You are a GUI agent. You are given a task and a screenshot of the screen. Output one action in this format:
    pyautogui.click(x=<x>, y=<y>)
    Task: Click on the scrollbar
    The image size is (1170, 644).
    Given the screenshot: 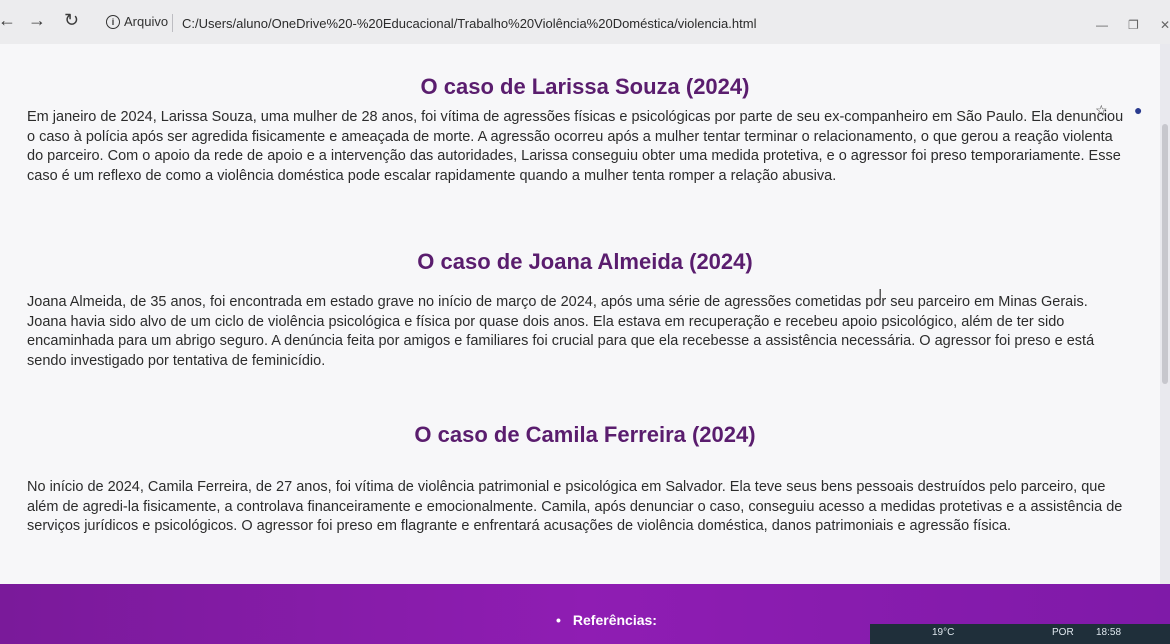 What is the action you would take?
    pyautogui.click(x=1165, y=314)
    